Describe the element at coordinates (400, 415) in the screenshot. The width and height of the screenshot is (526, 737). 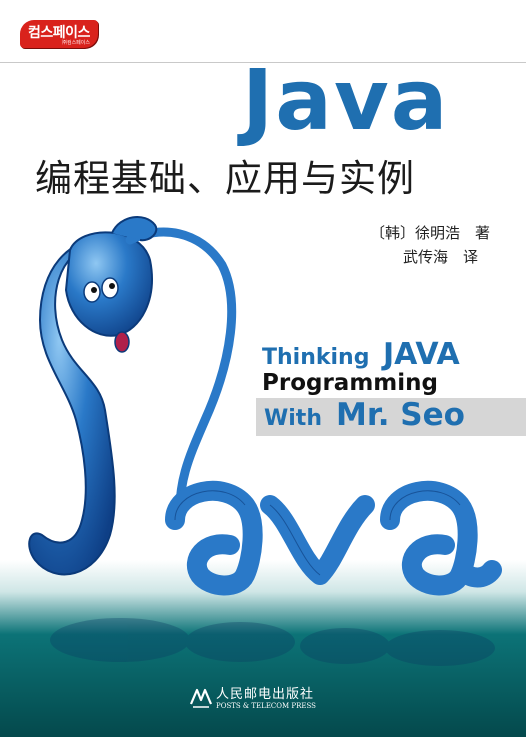
I see `subtitle-mr-seo: Mr. Seo` at that location.